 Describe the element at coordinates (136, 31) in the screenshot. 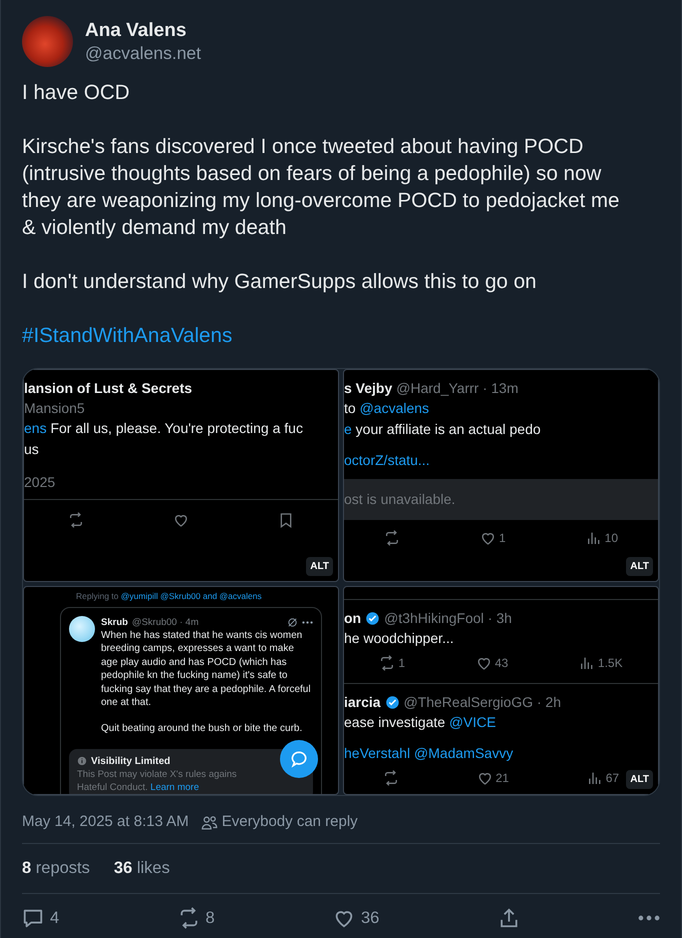

I see `author-name: Ana Valens` at that location.